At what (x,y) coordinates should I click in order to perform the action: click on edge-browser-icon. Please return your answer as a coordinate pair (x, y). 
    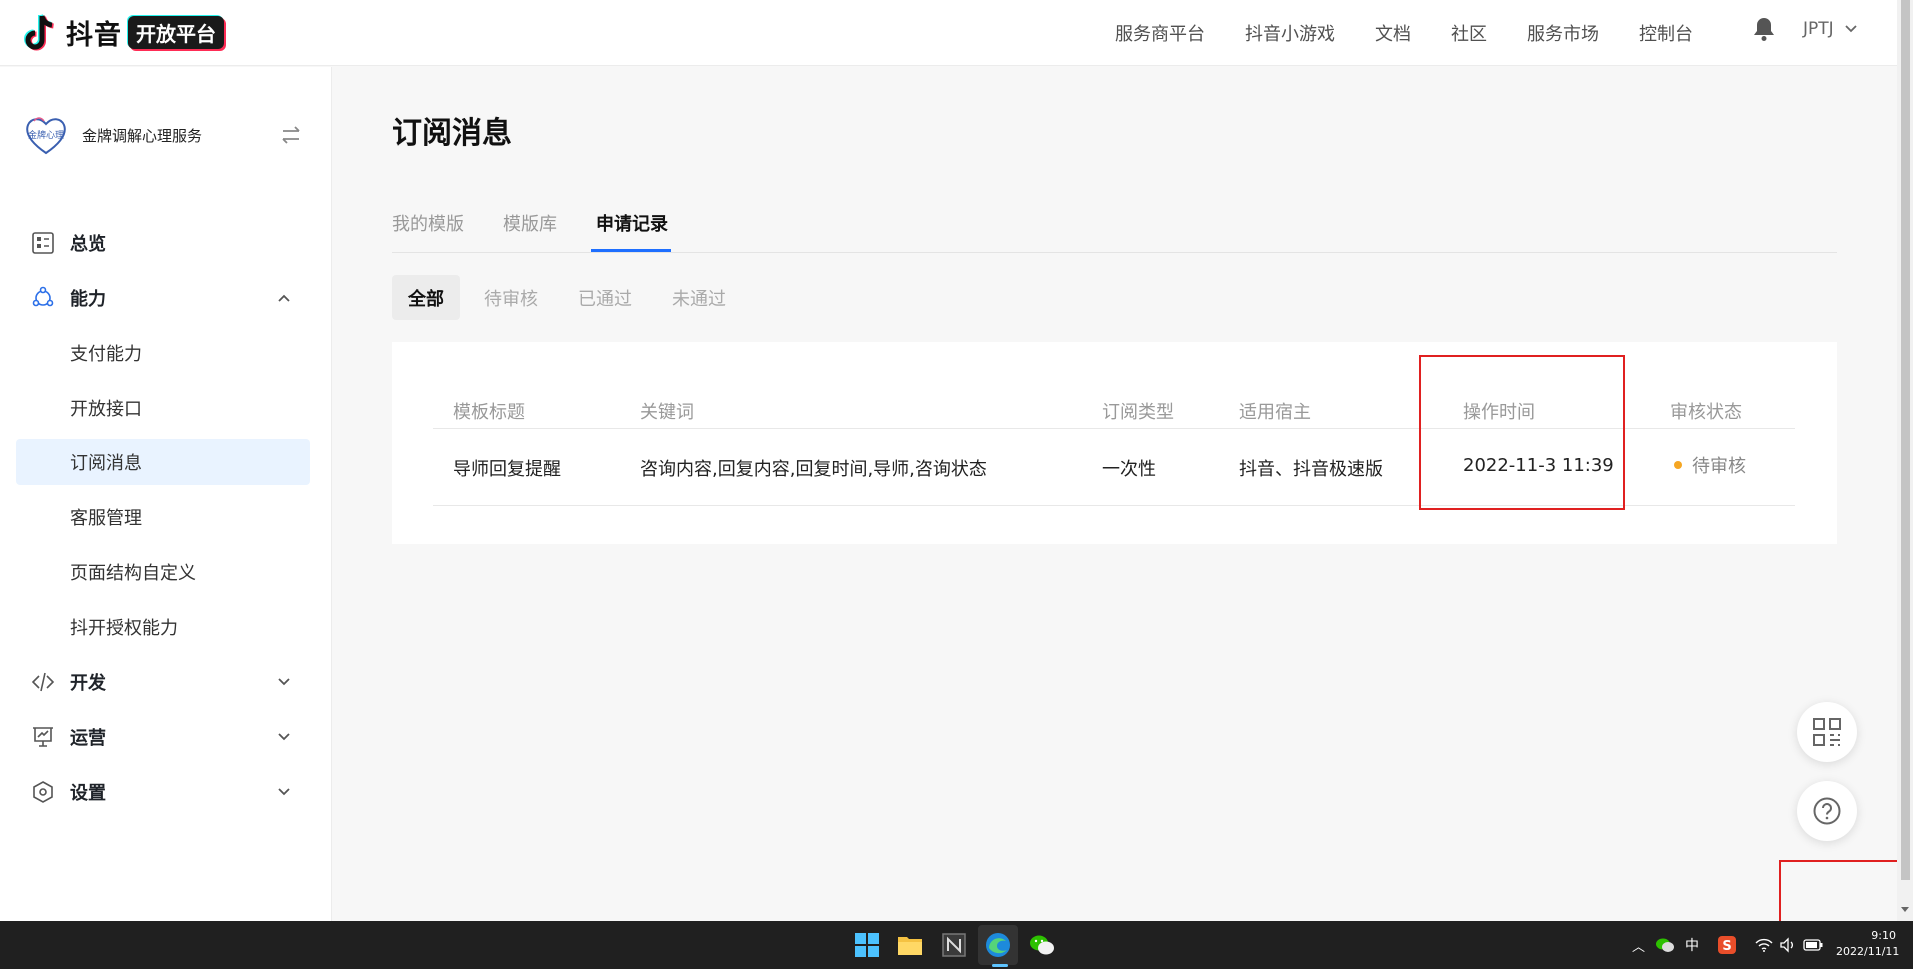
    Looking at the image, I should click on (998, 945).